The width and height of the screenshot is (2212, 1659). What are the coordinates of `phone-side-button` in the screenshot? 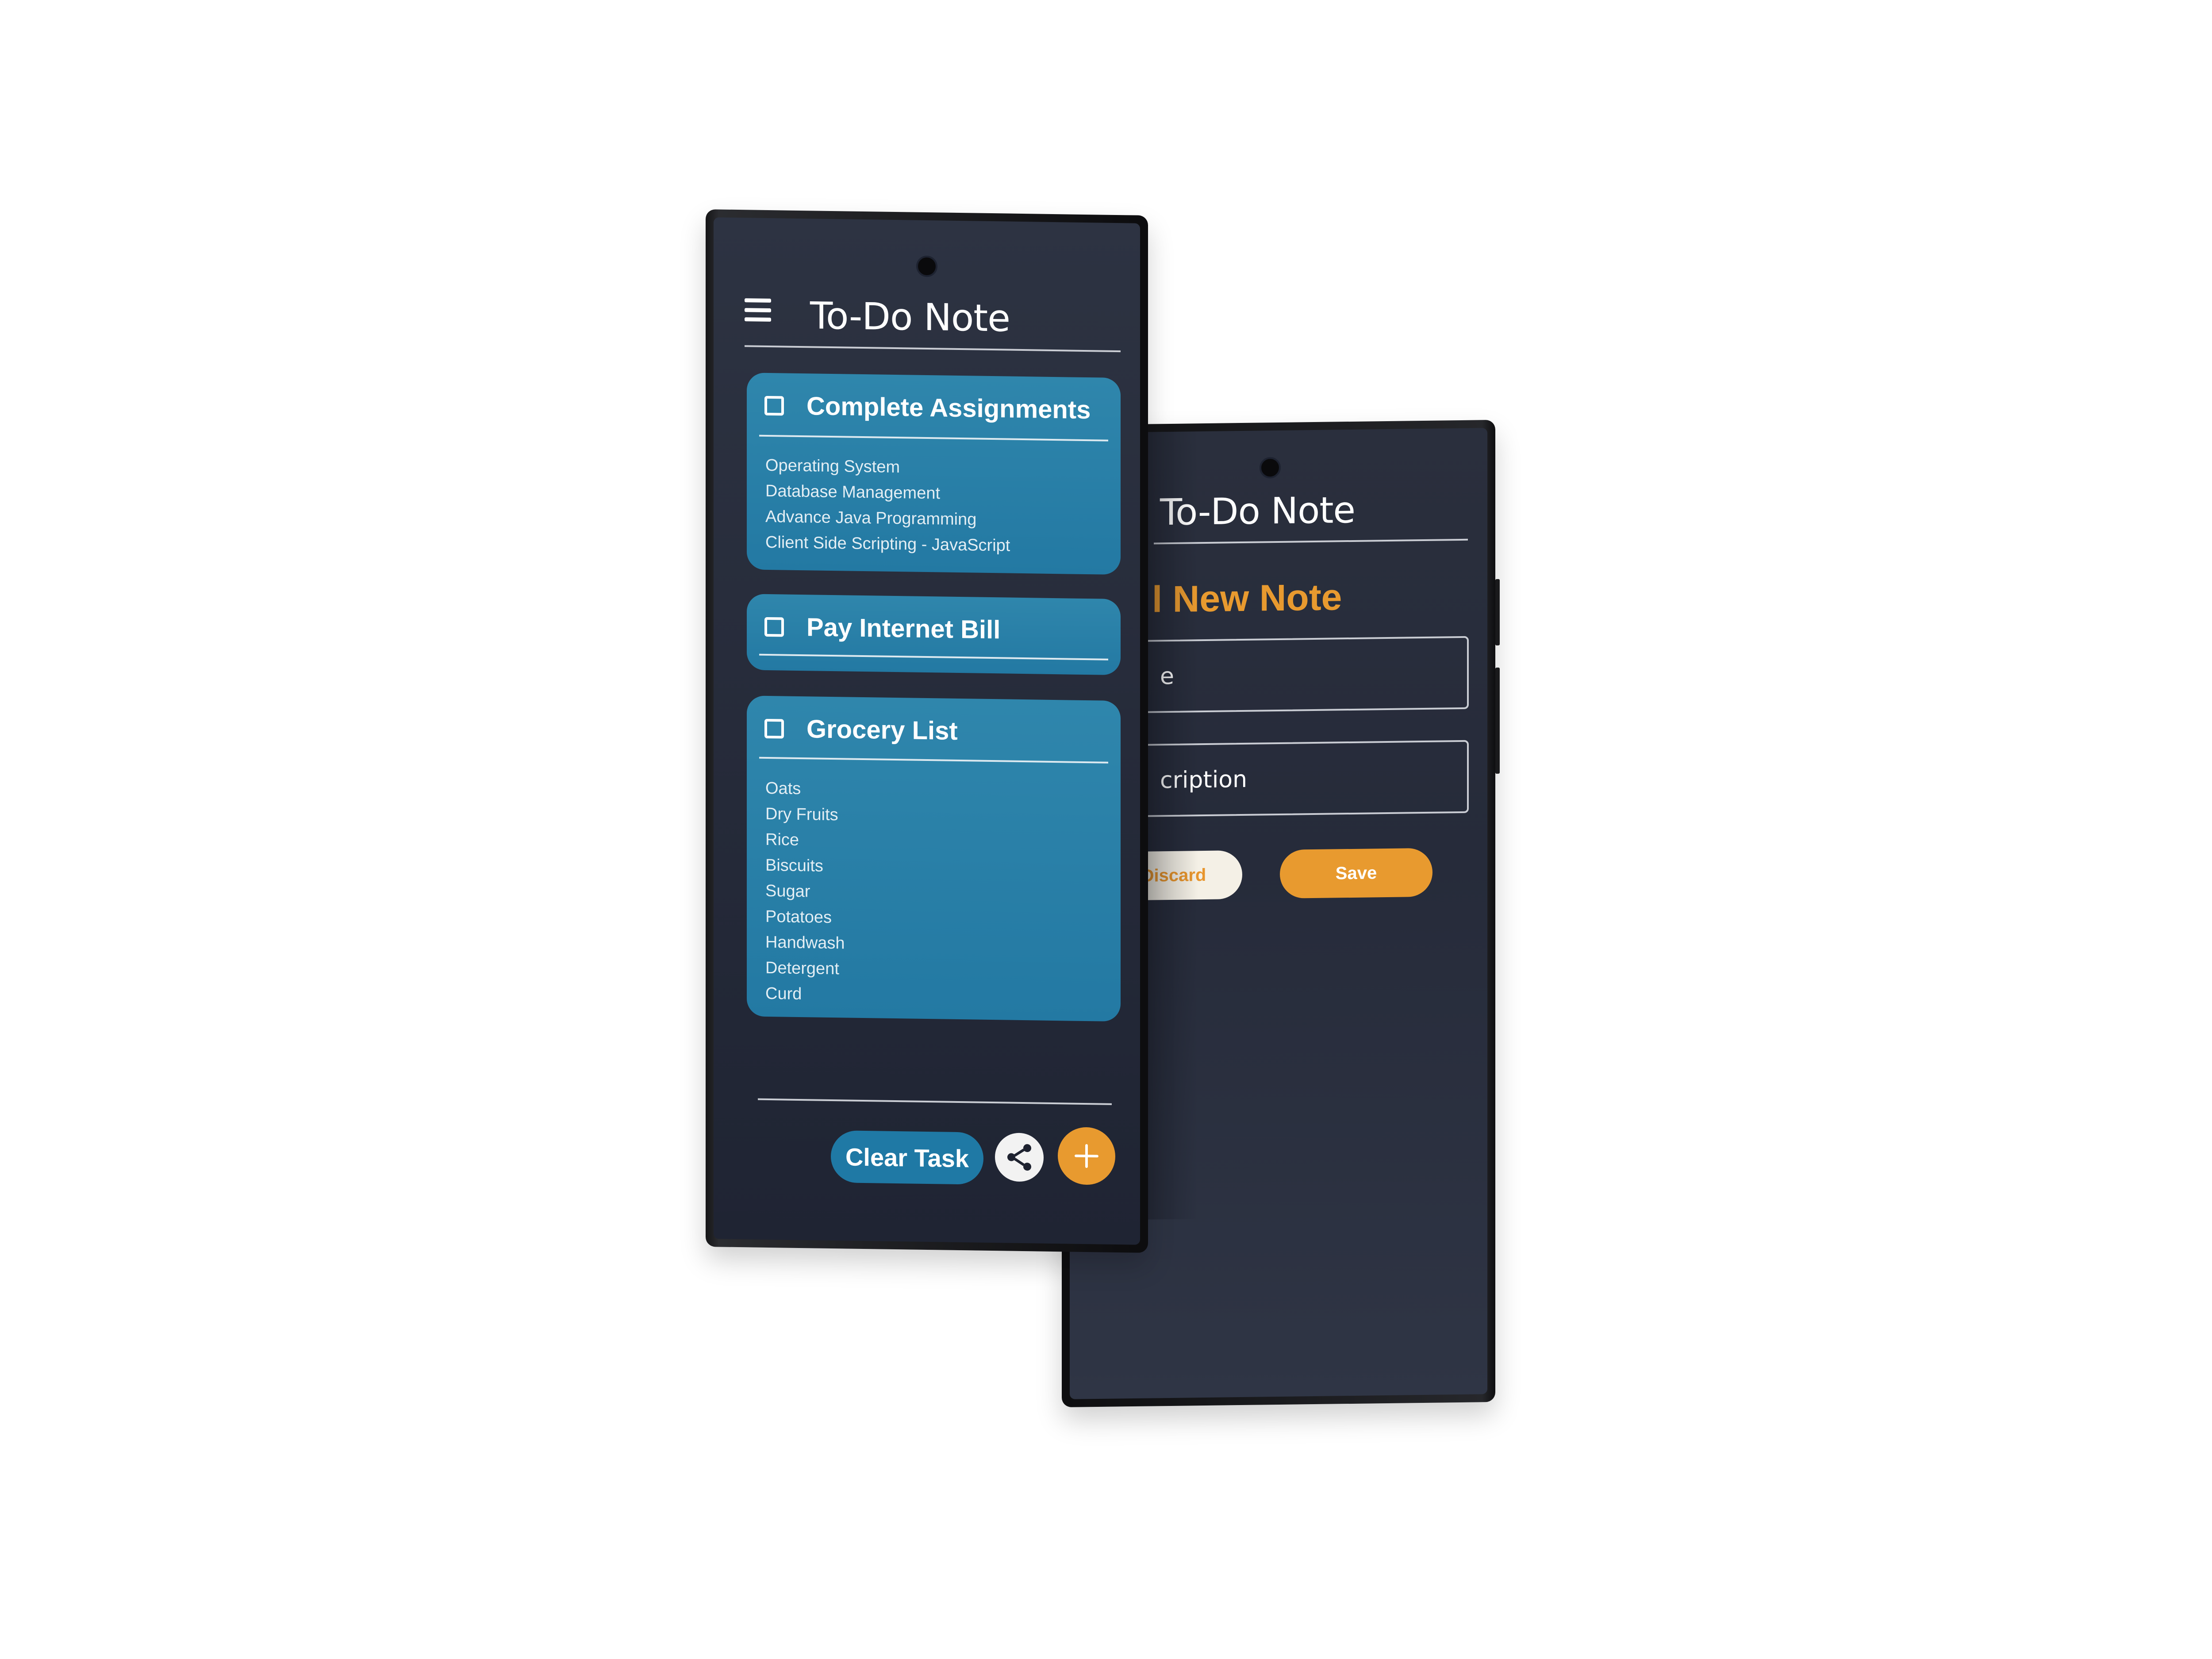 It's located at (1497, 612).